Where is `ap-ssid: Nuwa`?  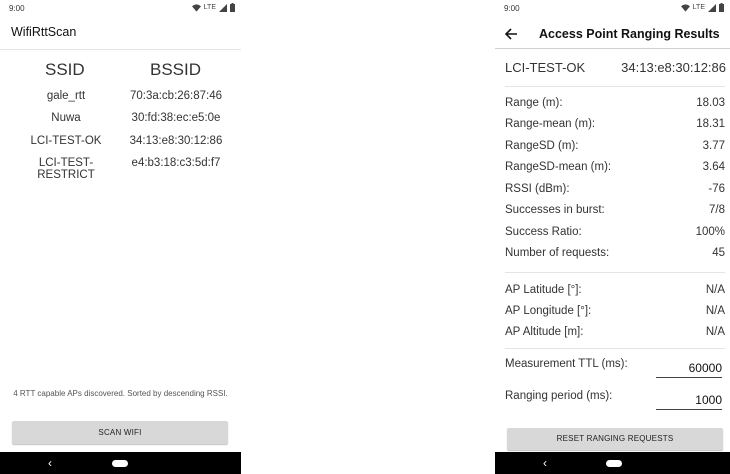
ap-ssid: Nuwa is located at coordinates (66, 118).